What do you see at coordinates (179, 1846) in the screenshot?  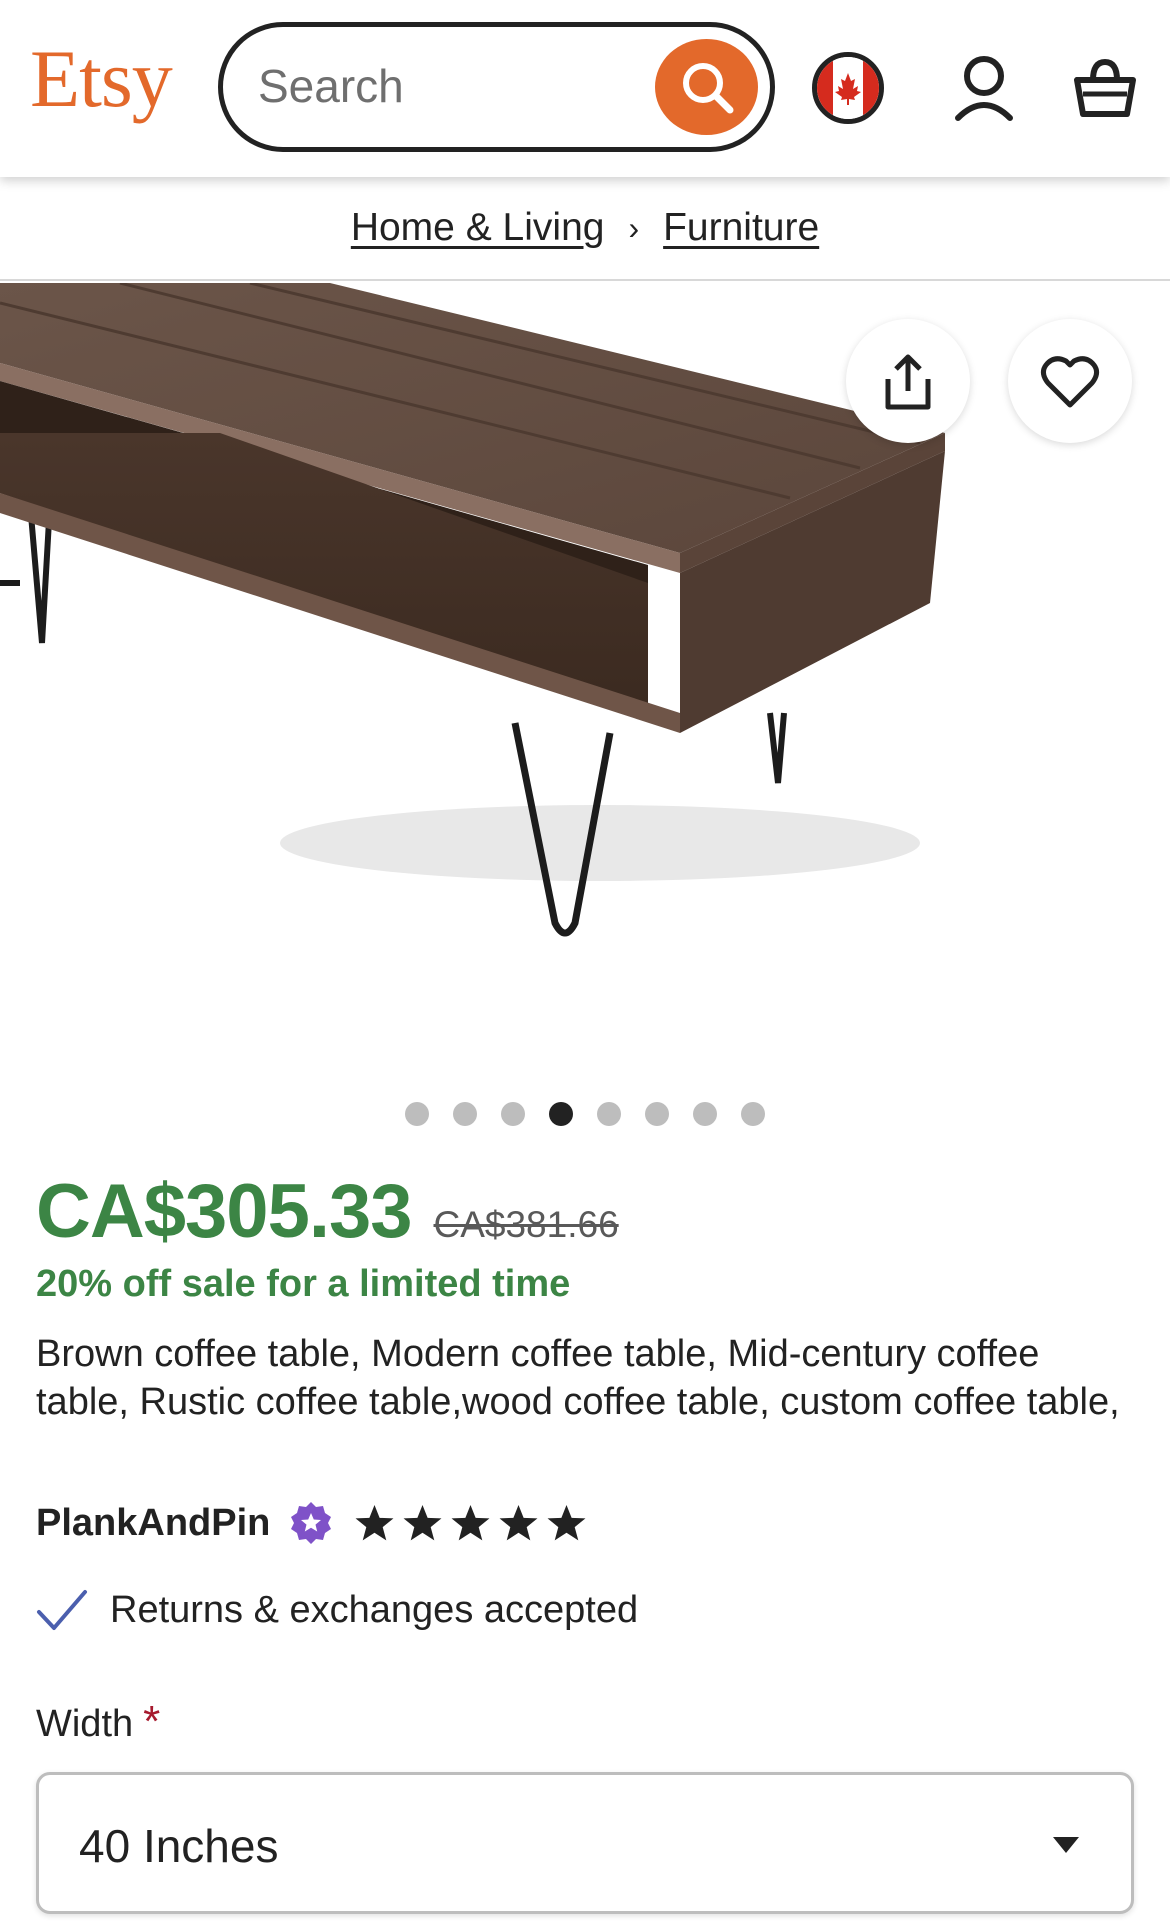 I see `width-select-value: 40 Inches` at bounding box center [179, 1846].